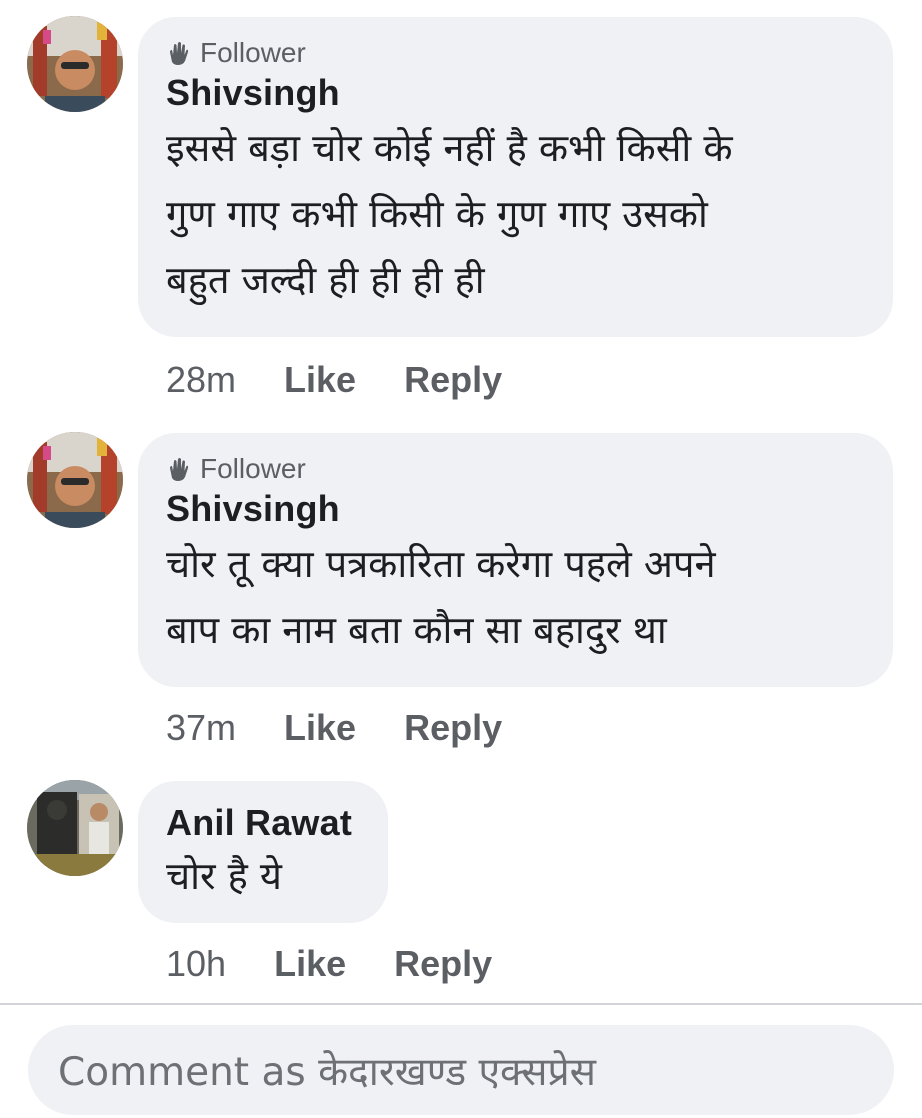  I want to click on comment-input: Comment as केदारखण्ड एक्सप्रेस, so click(461, 1070).